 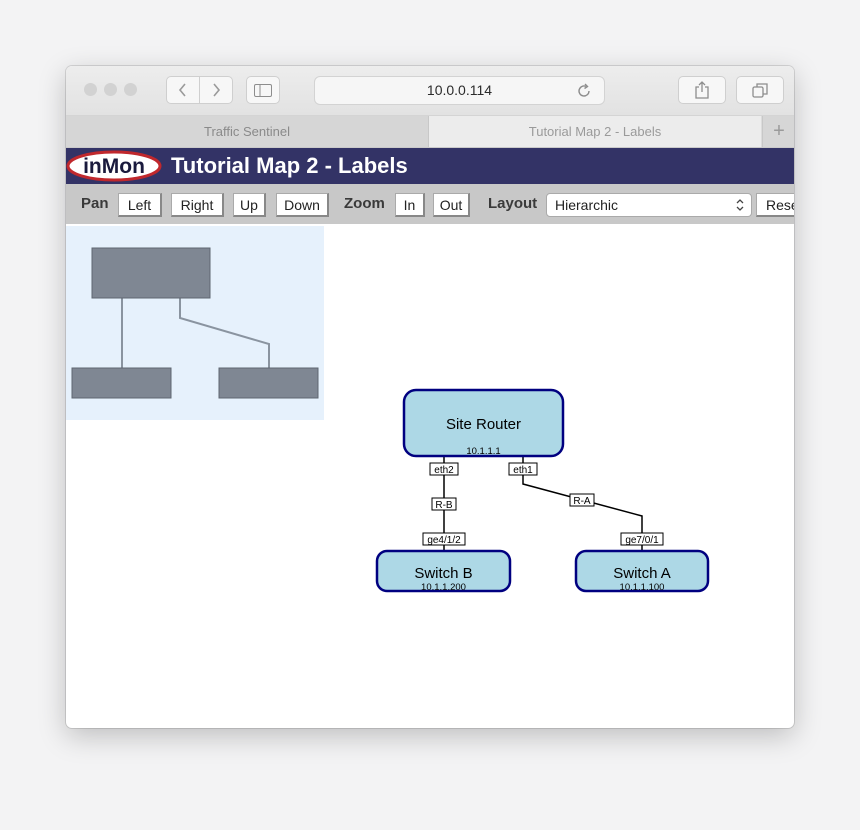 I want to click on sidebar-icon, so click(x=263, y=90).